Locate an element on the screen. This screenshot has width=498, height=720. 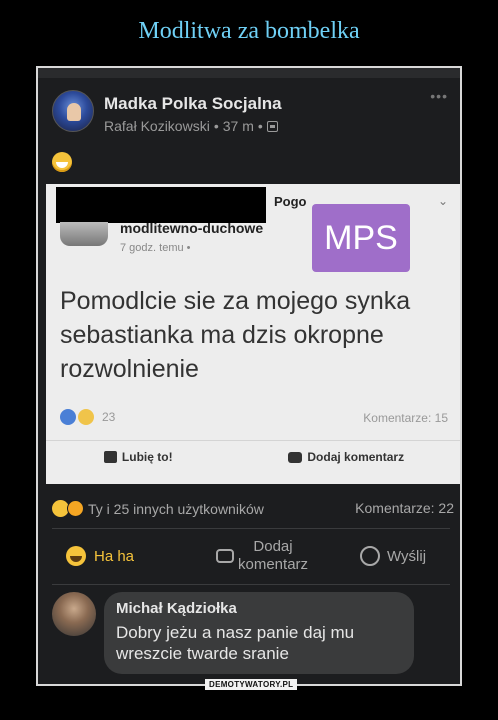
haha-button: Ha ha is located at coordinates (100, 556).